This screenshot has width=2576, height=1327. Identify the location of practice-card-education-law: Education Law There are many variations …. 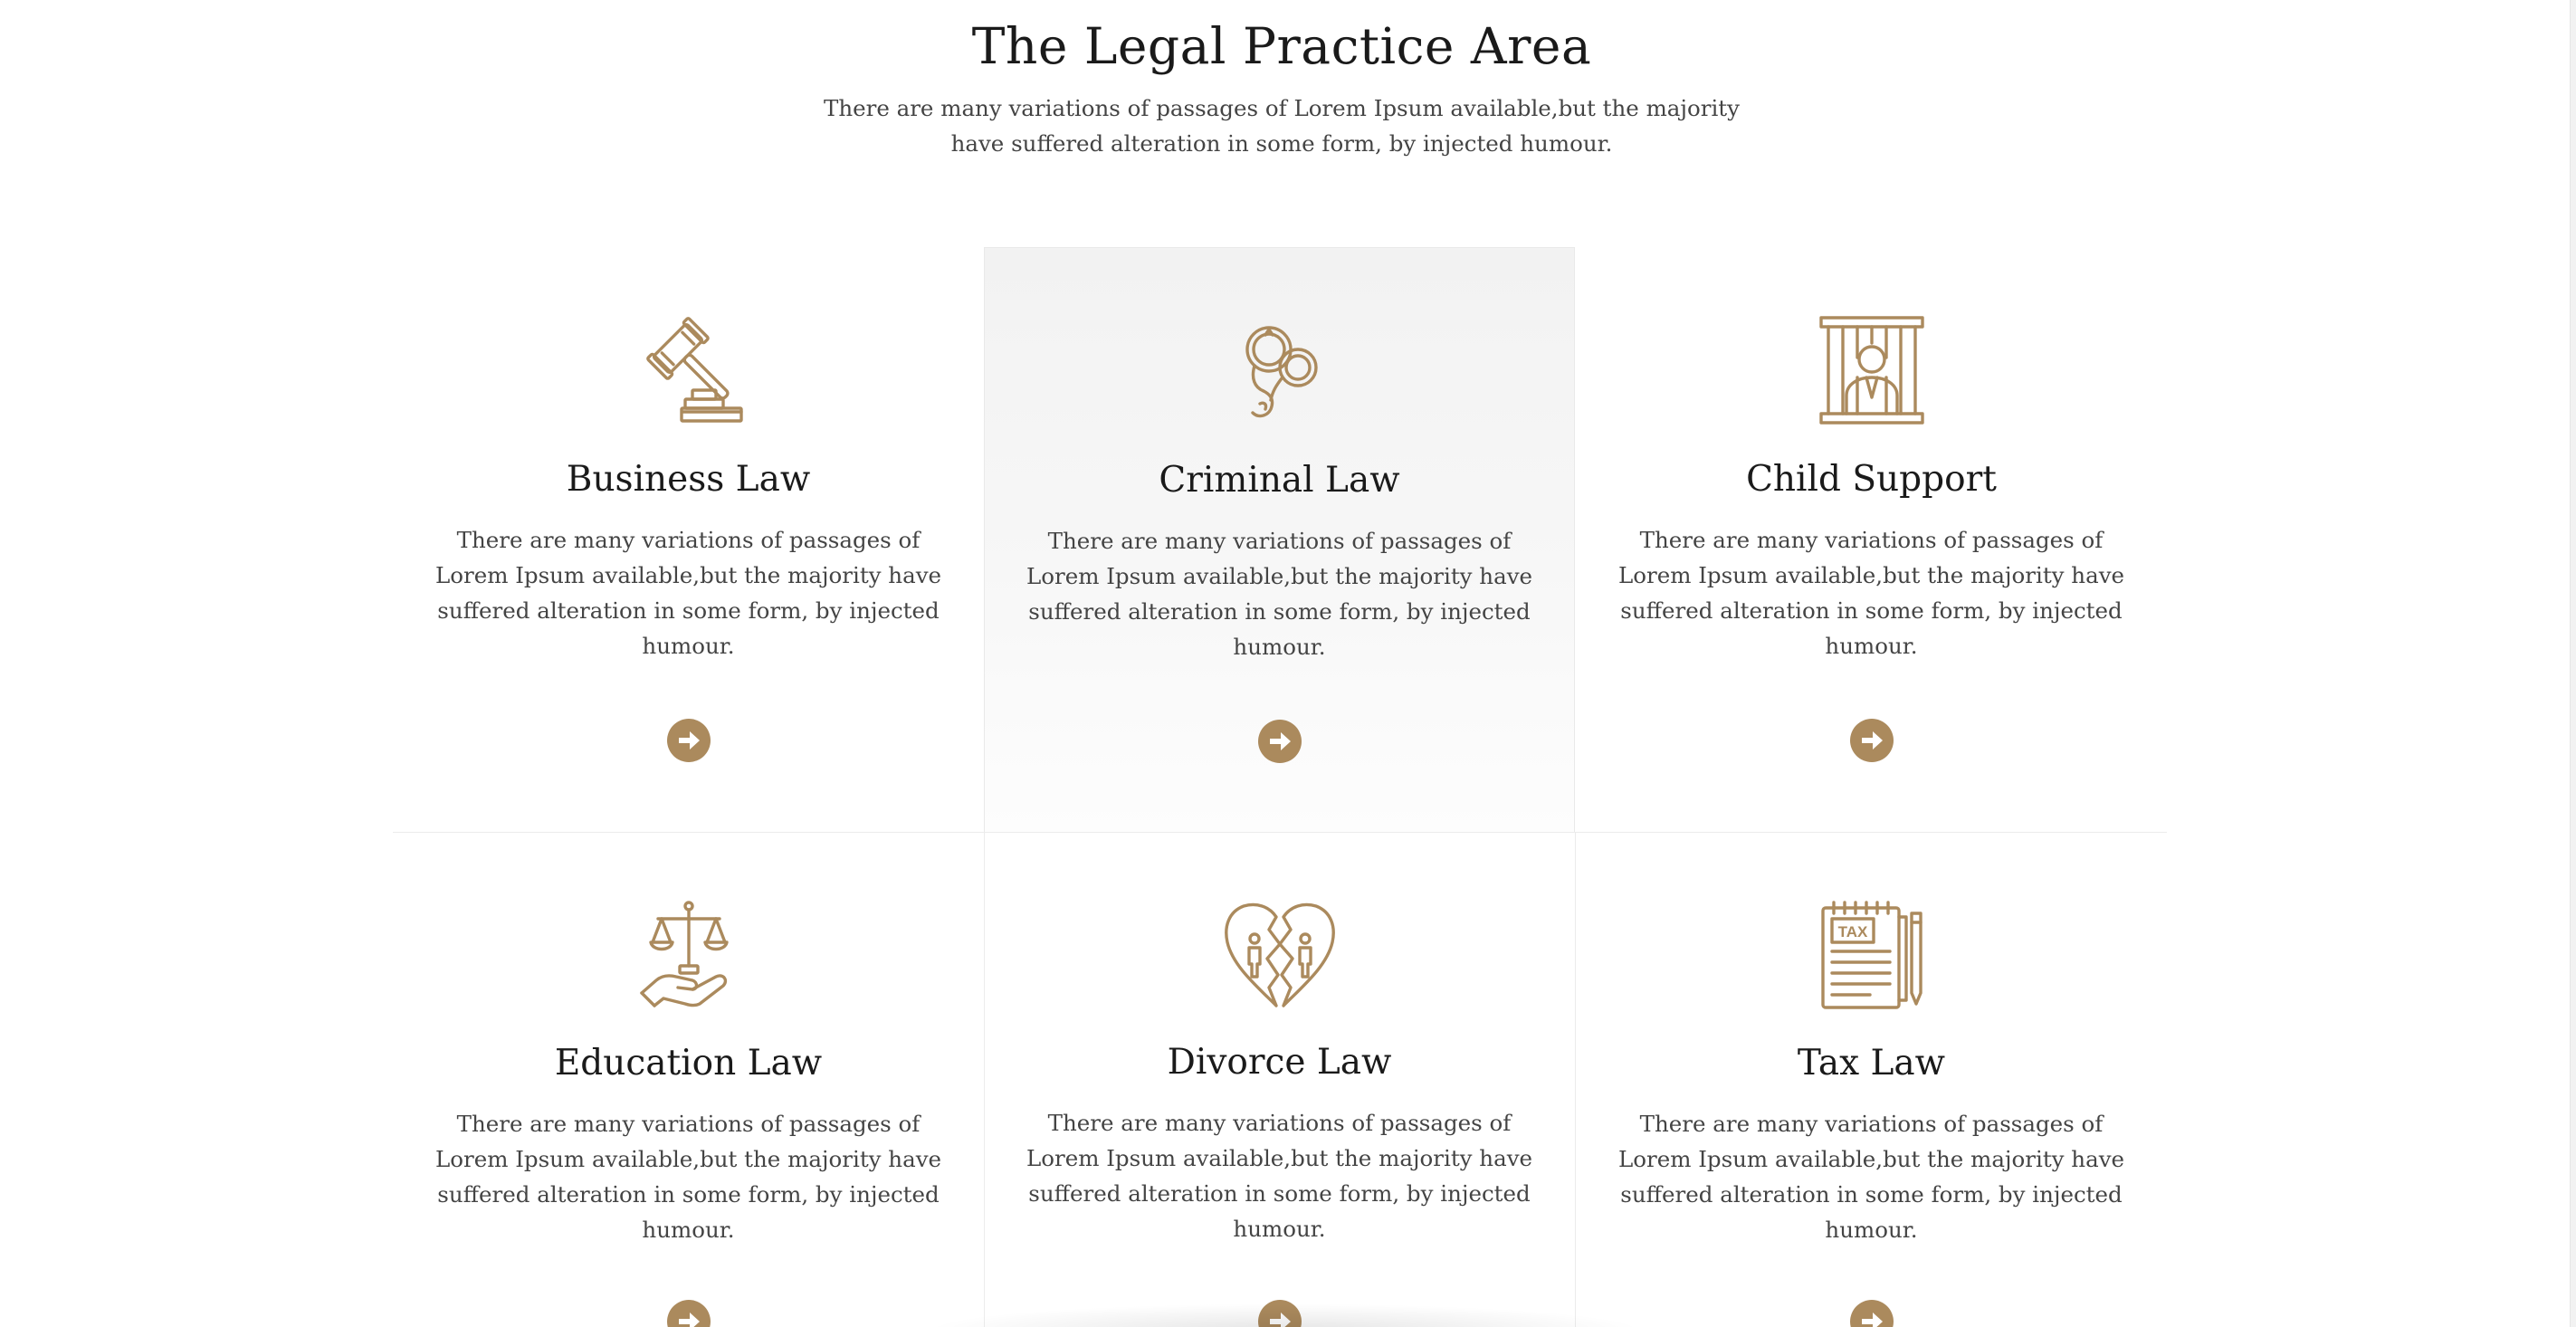
(689, 1079).